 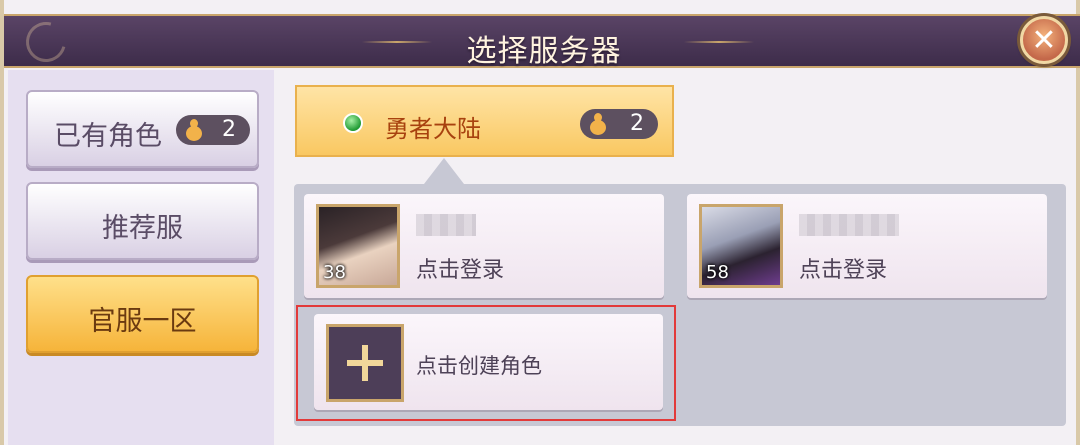 I want to click on character-level: 38, so click(x=334, y=272).